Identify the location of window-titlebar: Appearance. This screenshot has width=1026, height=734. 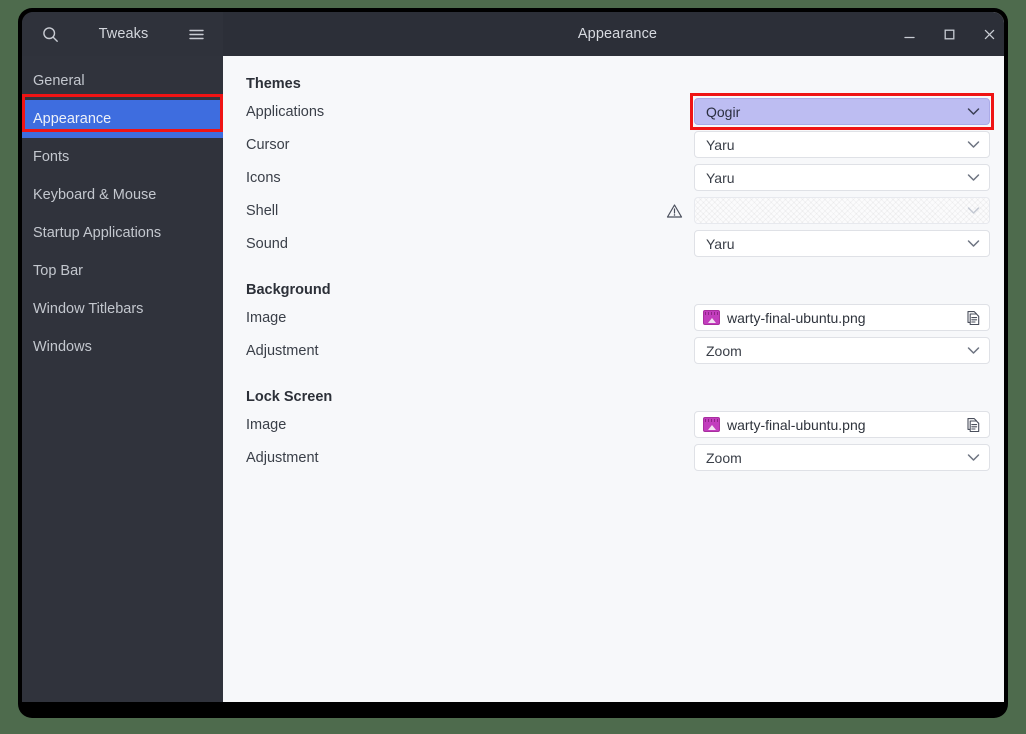
(613, 34).